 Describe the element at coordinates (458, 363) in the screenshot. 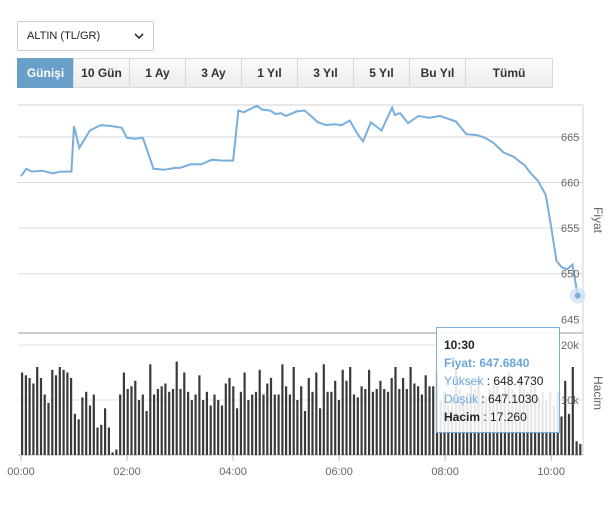

I see `tooltip-price-label: Fiyat` at that location.